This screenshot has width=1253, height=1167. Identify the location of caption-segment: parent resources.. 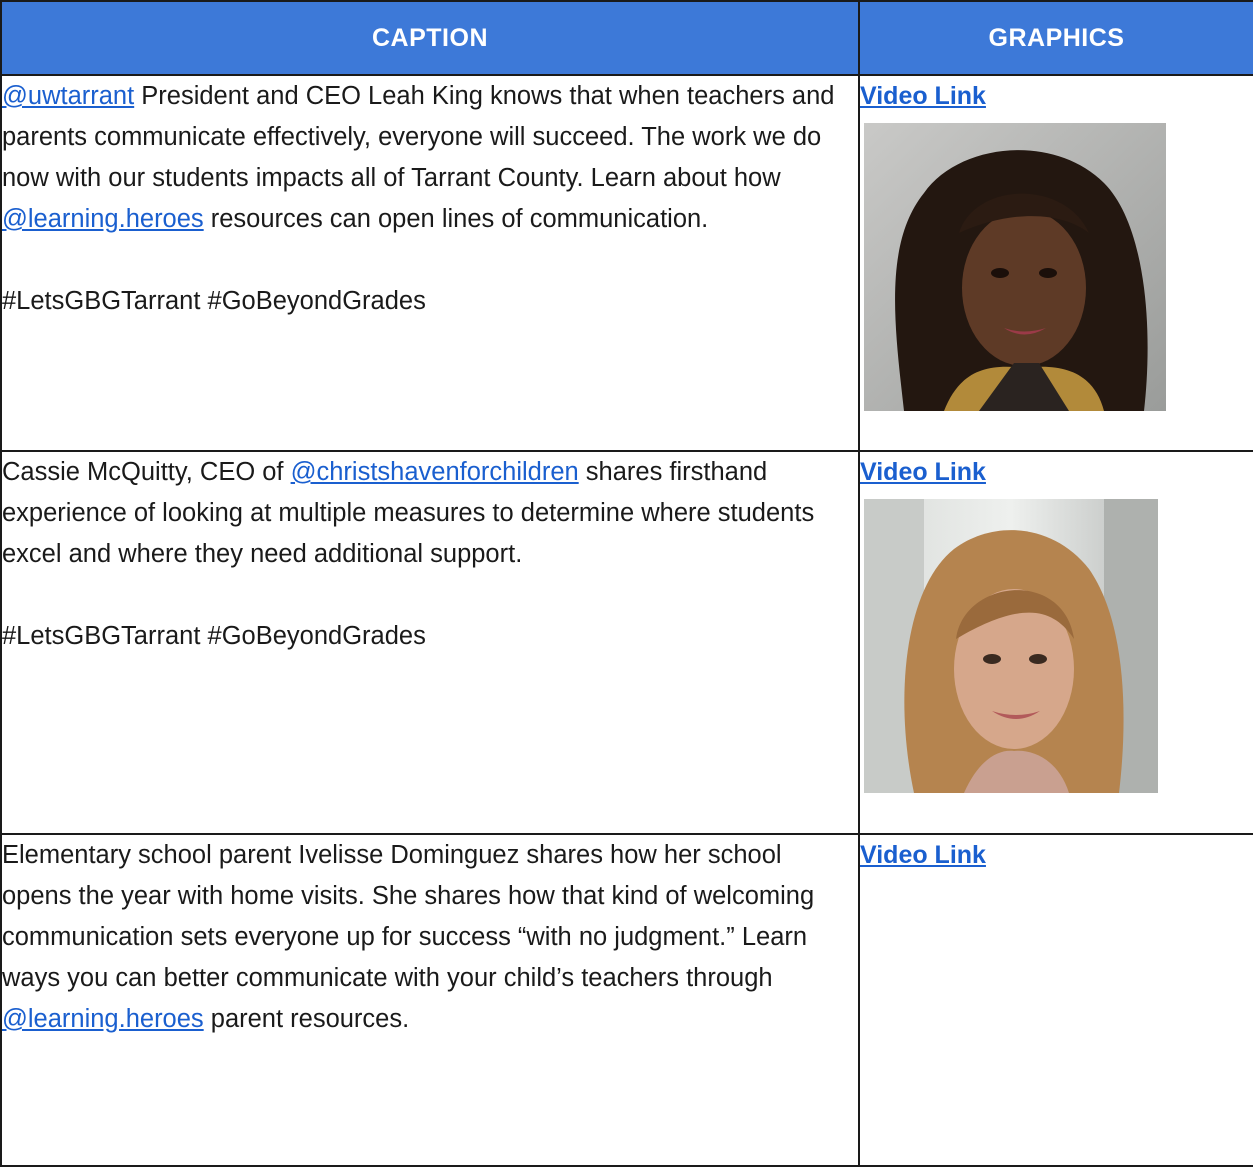
(306, 1019).